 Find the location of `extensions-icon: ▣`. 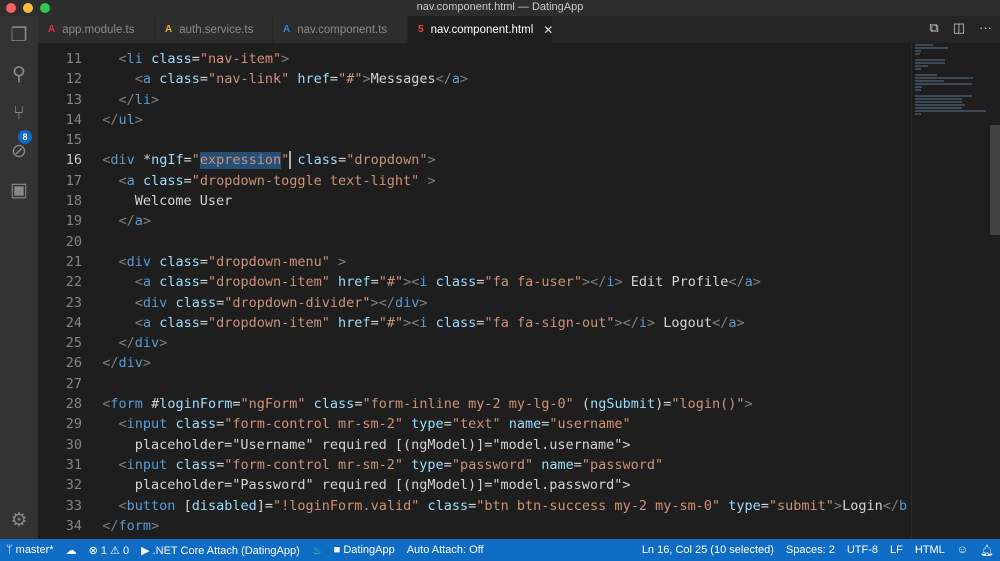

extensions-icon: ▣ is located at coordinates (19, 191).